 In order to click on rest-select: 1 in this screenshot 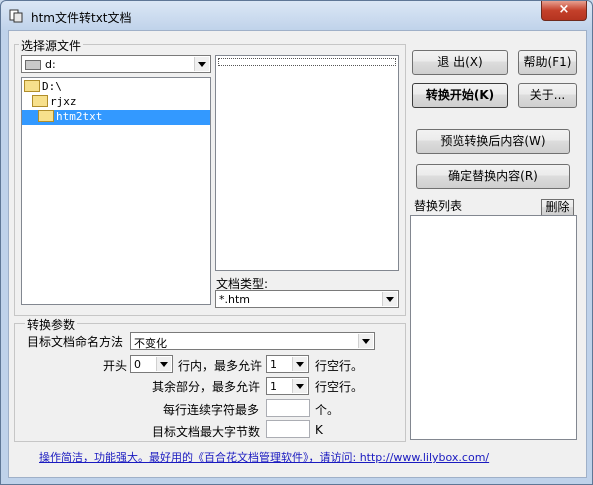, I will do `click(287, 386)`.